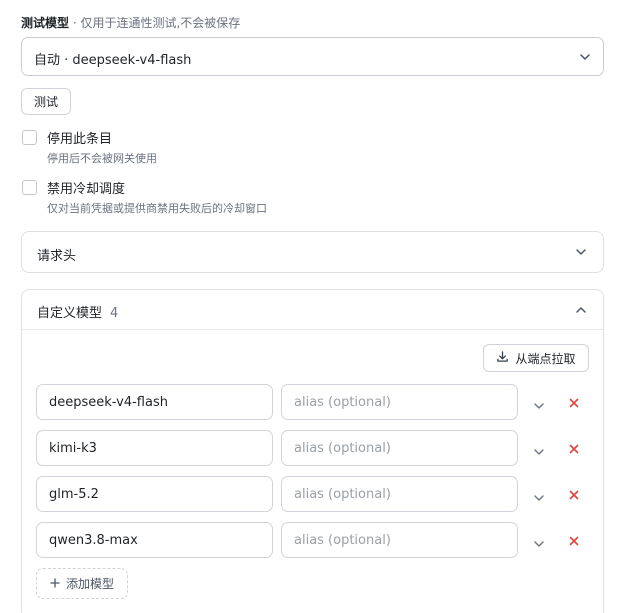  I want to click on test-model-label: 测试模型 · 仅用于连通性测试,不会被保存, so click(130, 22).